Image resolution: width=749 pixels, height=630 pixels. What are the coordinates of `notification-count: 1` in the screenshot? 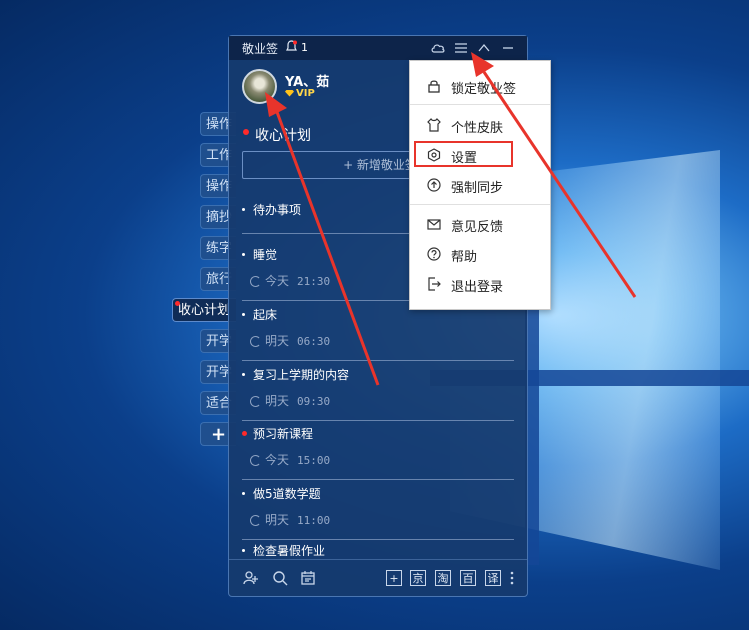 It's located at (304, 47).